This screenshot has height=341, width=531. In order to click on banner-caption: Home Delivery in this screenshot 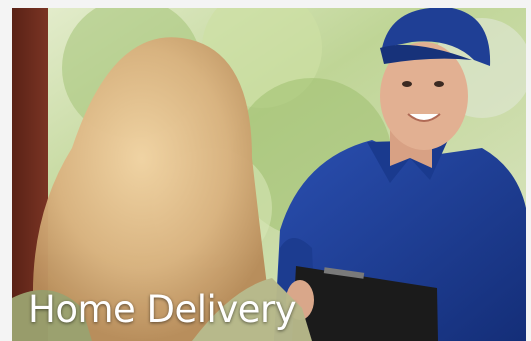, I will do `click(162, 309)`.